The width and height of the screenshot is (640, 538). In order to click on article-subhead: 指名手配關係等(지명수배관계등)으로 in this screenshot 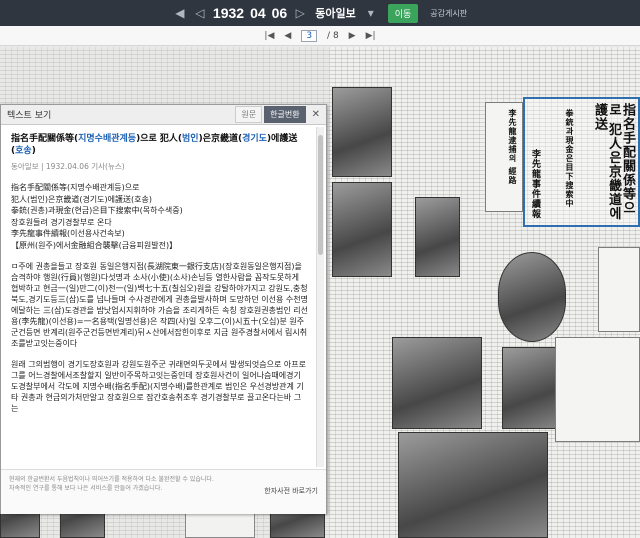, I will do `click(75, 187)`.